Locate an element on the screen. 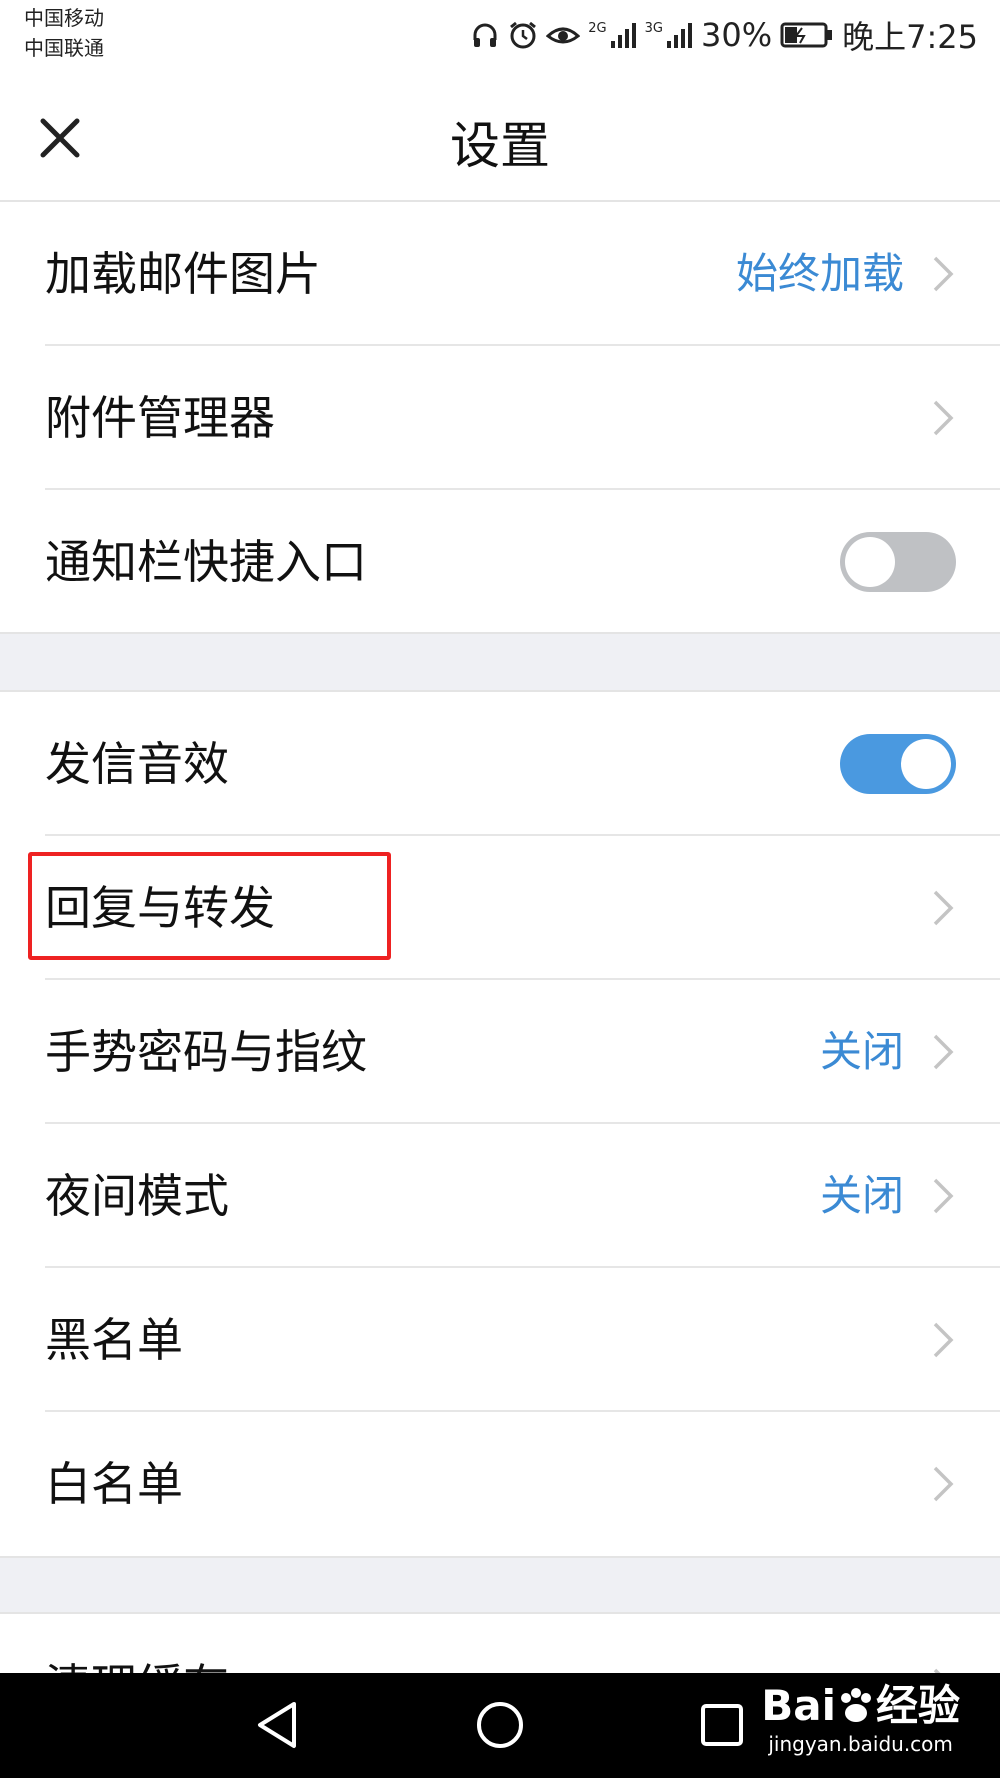 This screenshot has width=1000, height=1778. setting-label: 黑名单 is located at coordinates (114, 1340).